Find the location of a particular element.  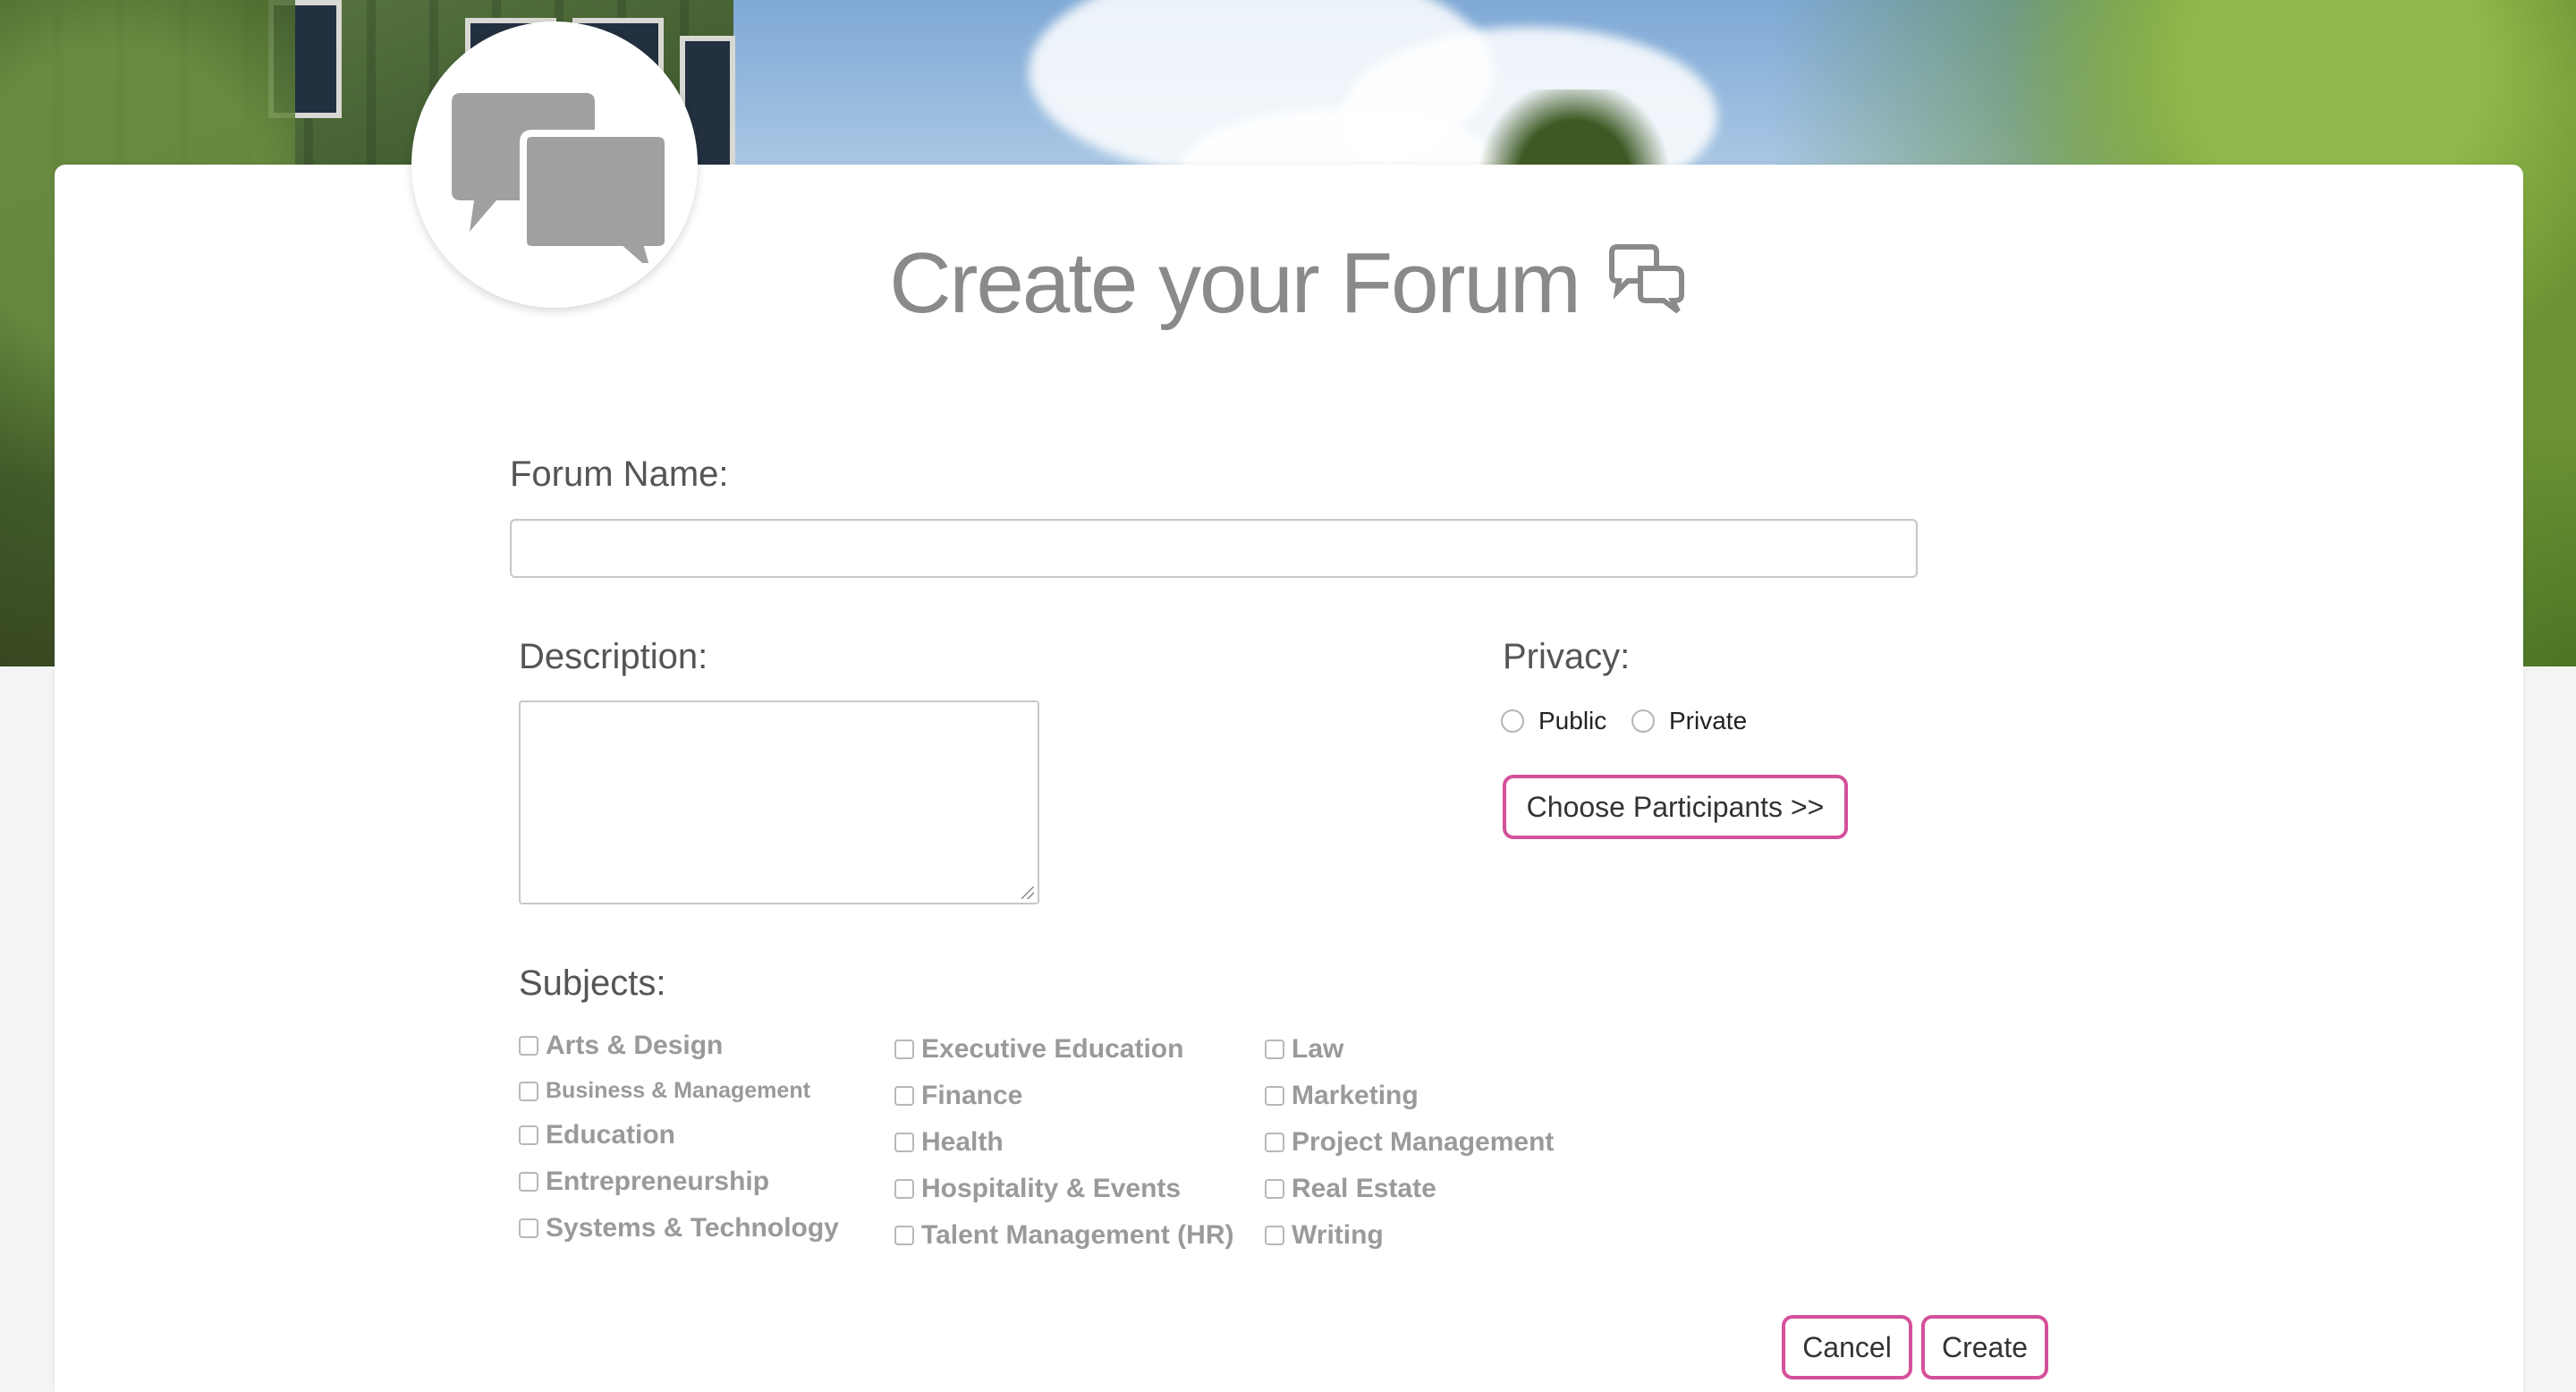

subject-label: Hospitality & Events is located at coordinates (1051, 1188).